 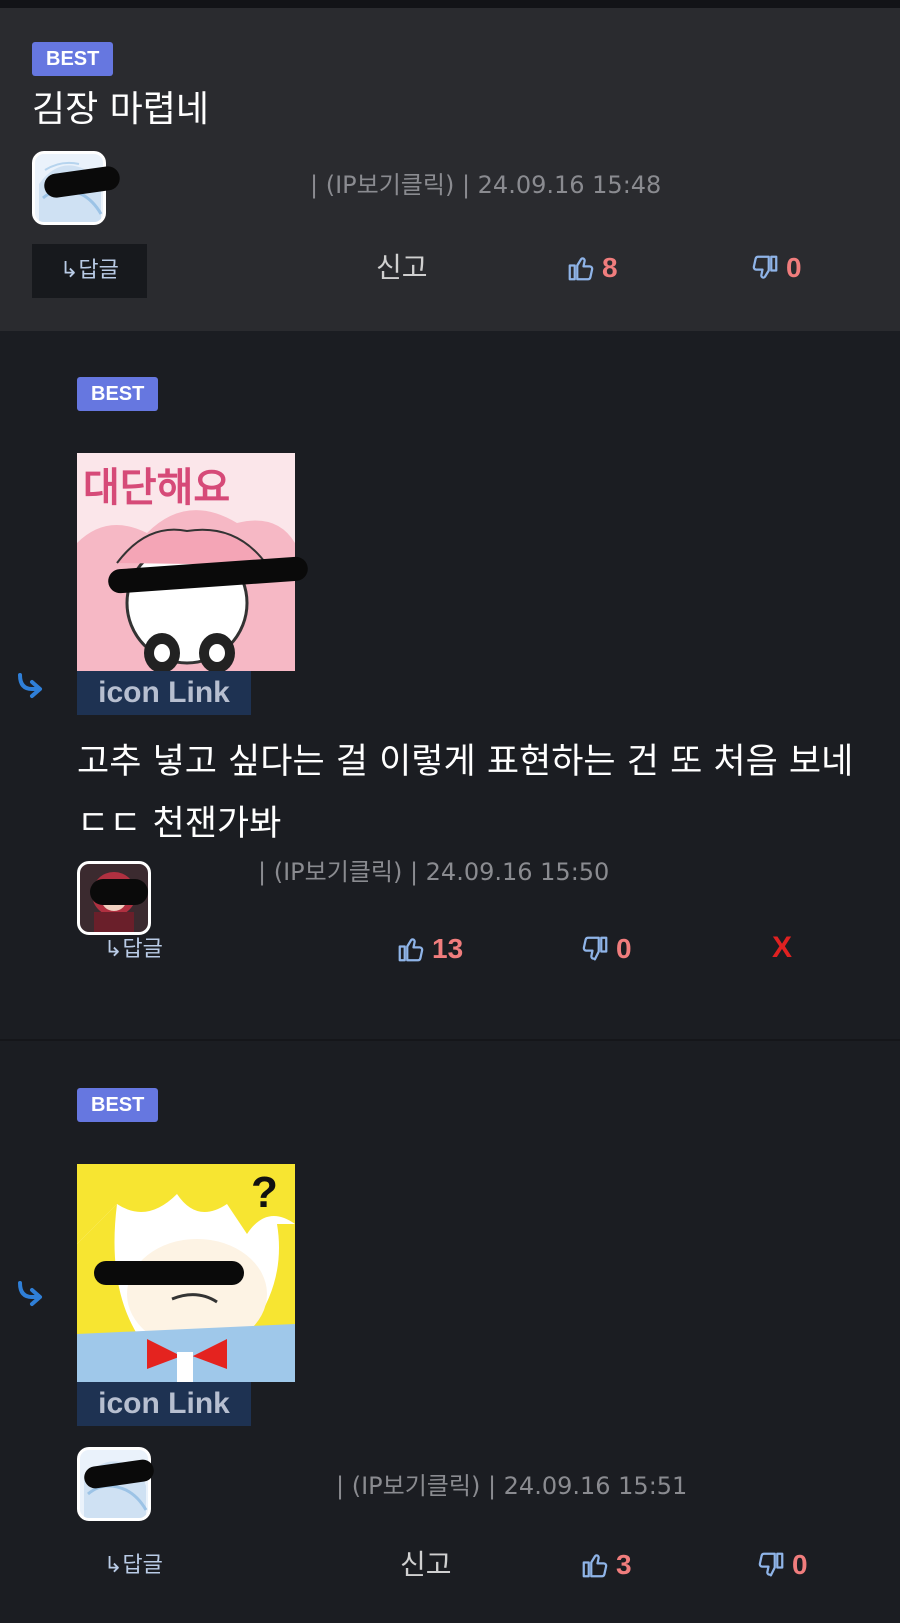 I want to click on like-count: 8, so click(x=610, y=267).